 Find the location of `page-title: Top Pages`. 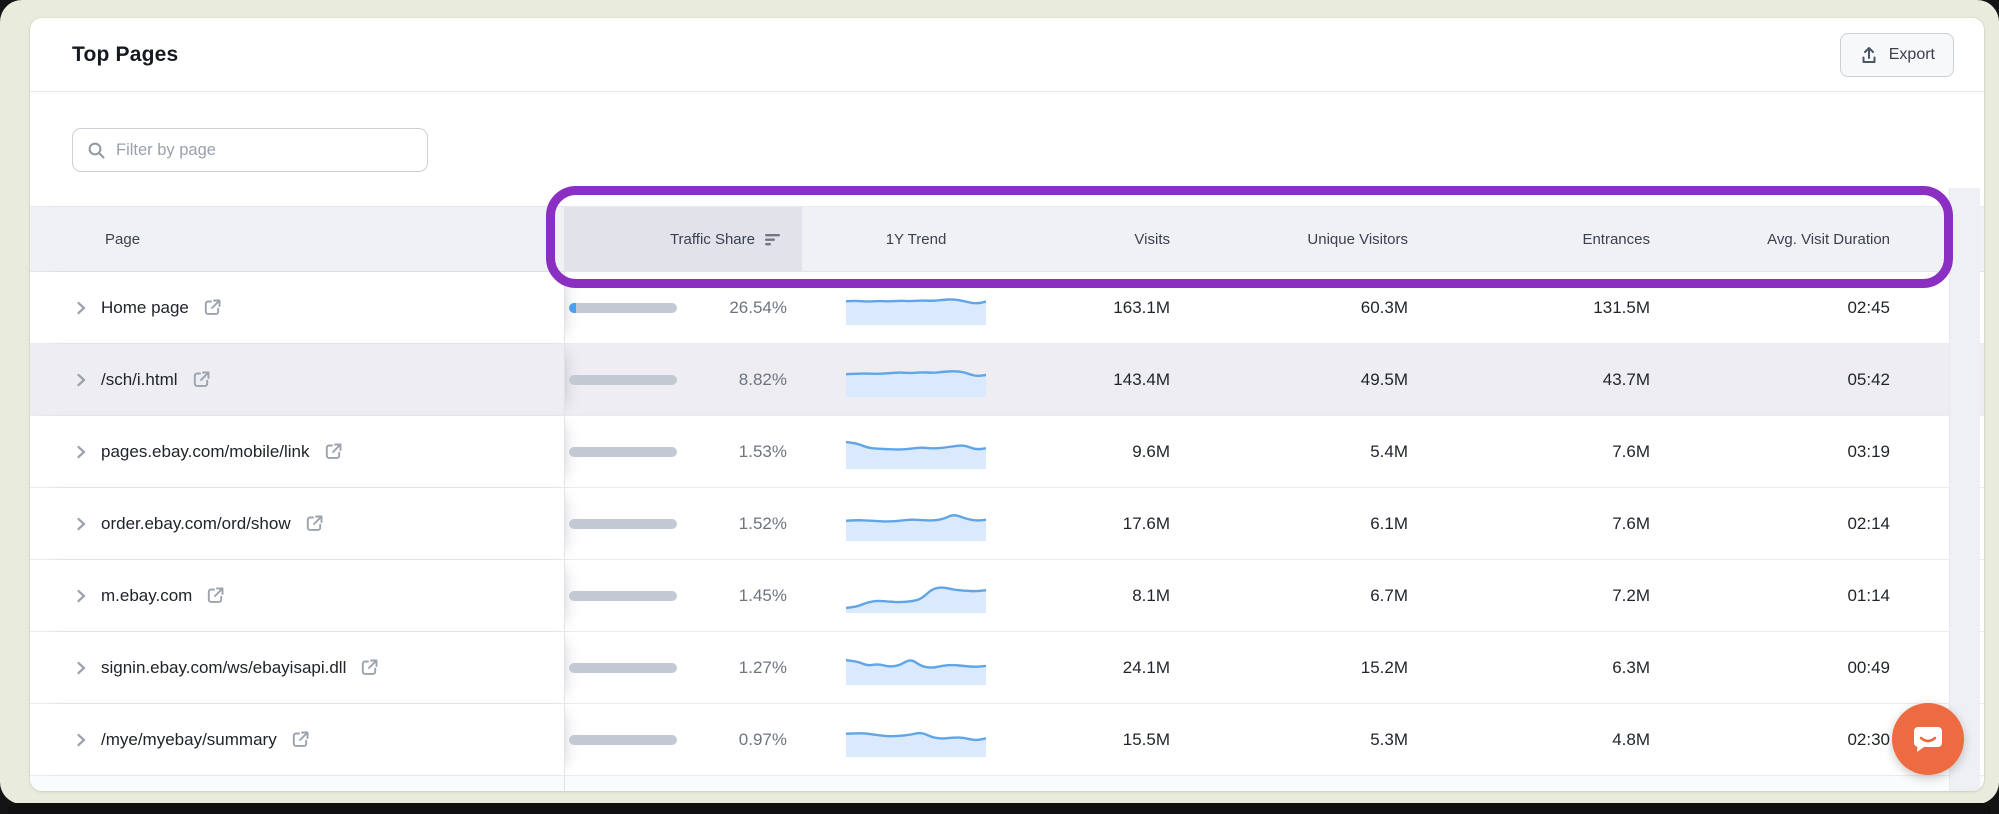

page-title: Top Pages is located at coordinates (125, 54).